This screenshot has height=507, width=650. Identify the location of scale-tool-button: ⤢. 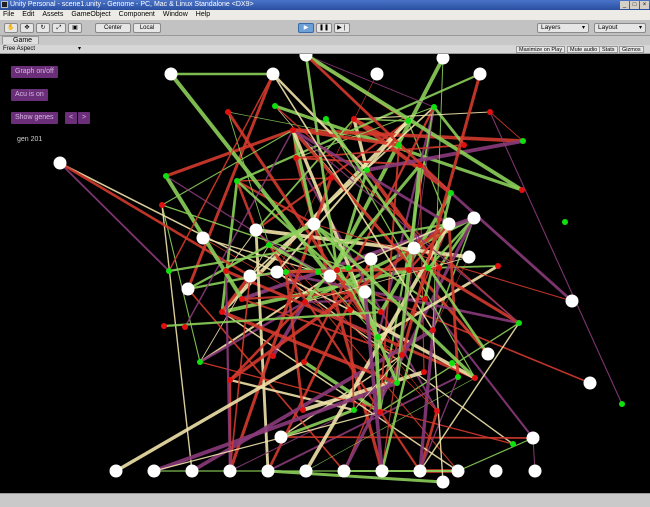
(59, 28).